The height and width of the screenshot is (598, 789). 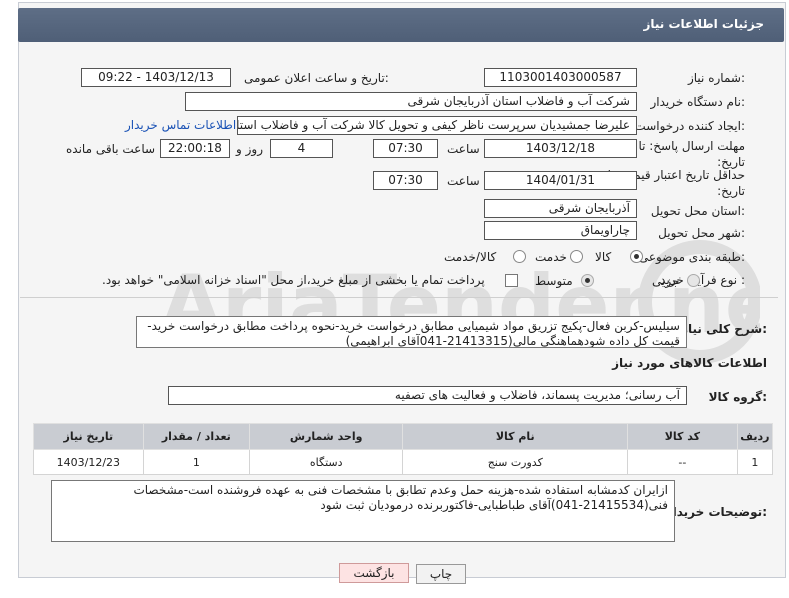 I want to click on cell-code: --, so click(x=682, y=462).